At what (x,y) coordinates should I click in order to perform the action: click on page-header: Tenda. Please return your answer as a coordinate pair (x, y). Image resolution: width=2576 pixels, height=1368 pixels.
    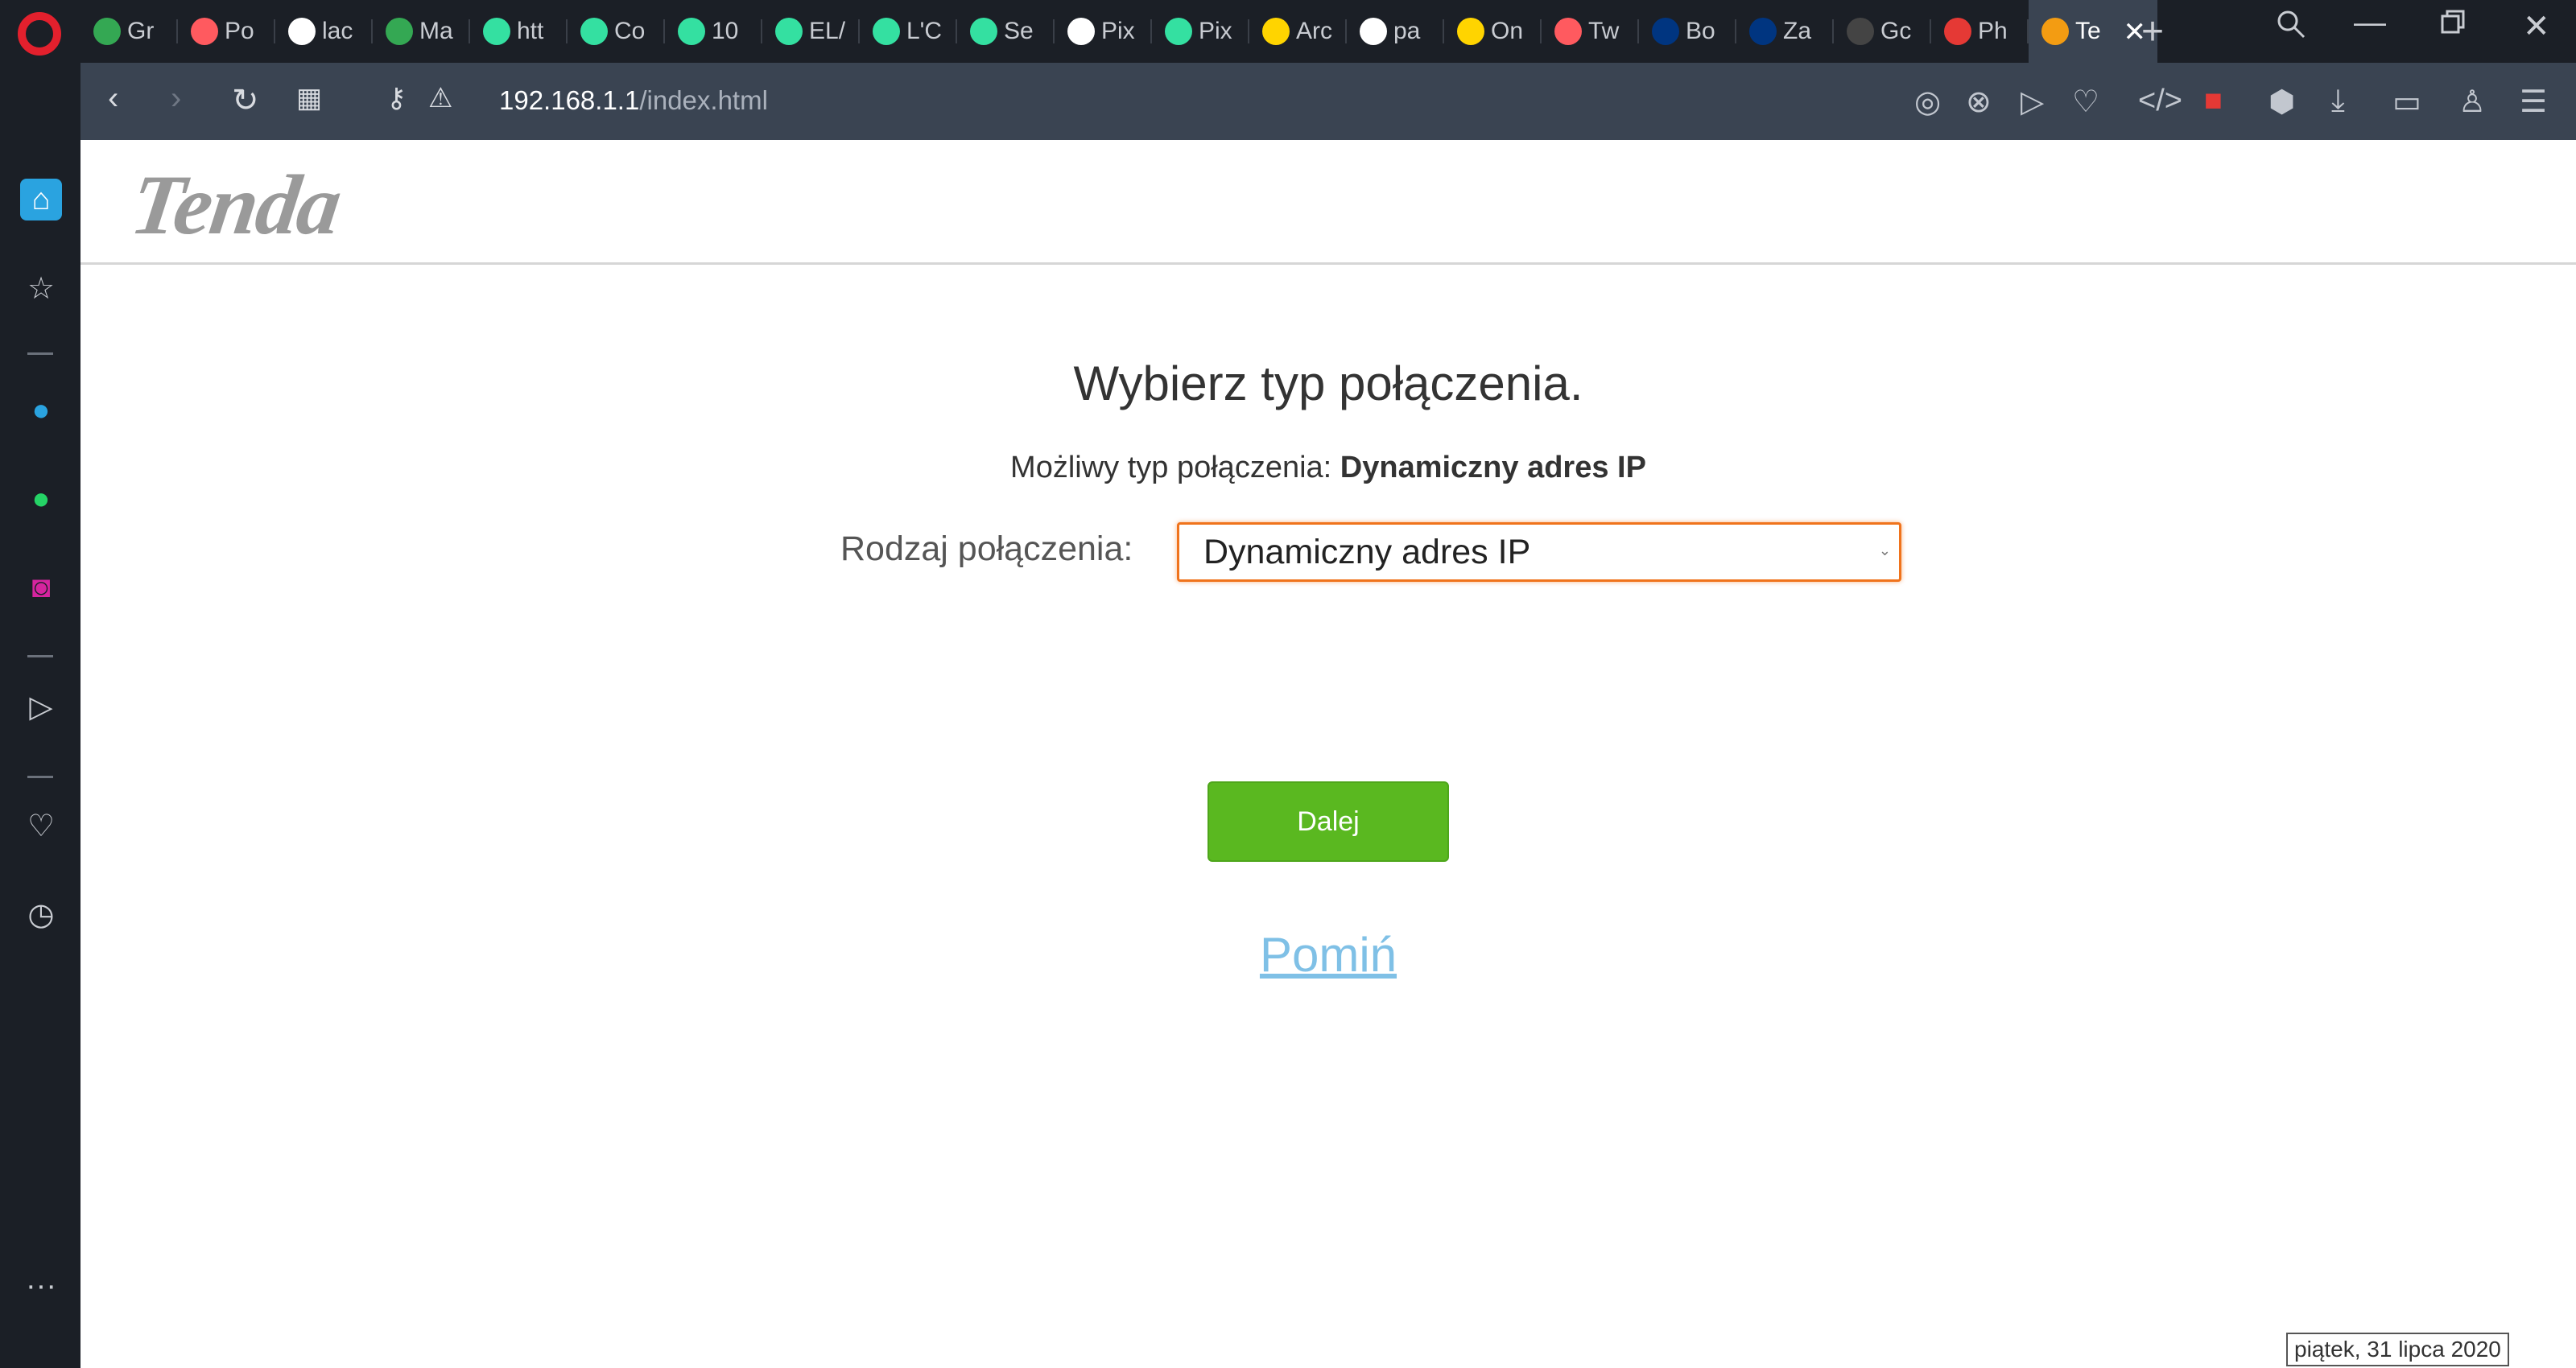
    Looking at the image, I should click on (1328, 202).